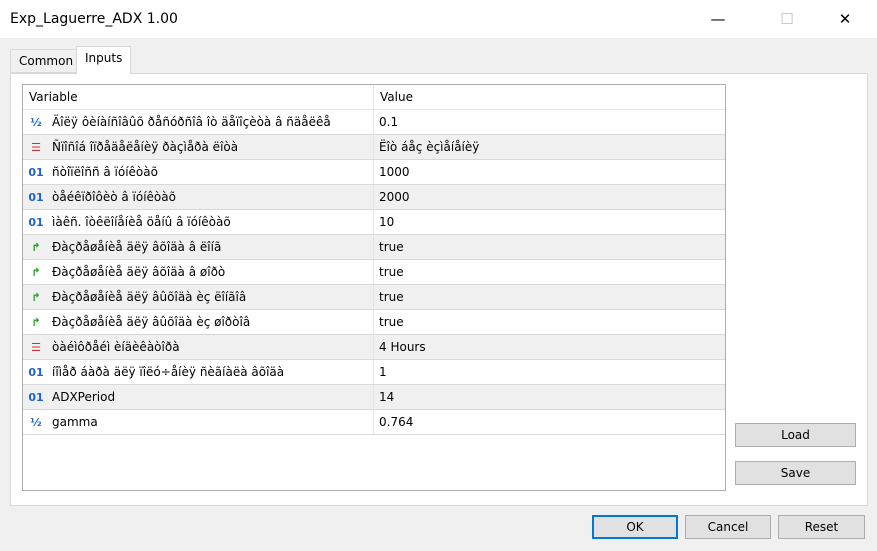 The width and height of the screenshot is (877, 551). What do you see at coordinates (151, 322) in the screenshot?
I see `variable-name: Ðàçðåøåíèå äëÿ âûõîäà èç øîðòîâ` at bounding box center [151, 322].